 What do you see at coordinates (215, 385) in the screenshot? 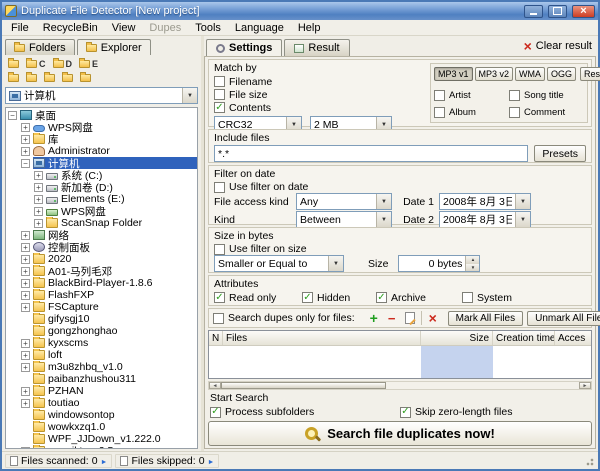
I see `scroll-left-icon` at bounding box center [215, 385].